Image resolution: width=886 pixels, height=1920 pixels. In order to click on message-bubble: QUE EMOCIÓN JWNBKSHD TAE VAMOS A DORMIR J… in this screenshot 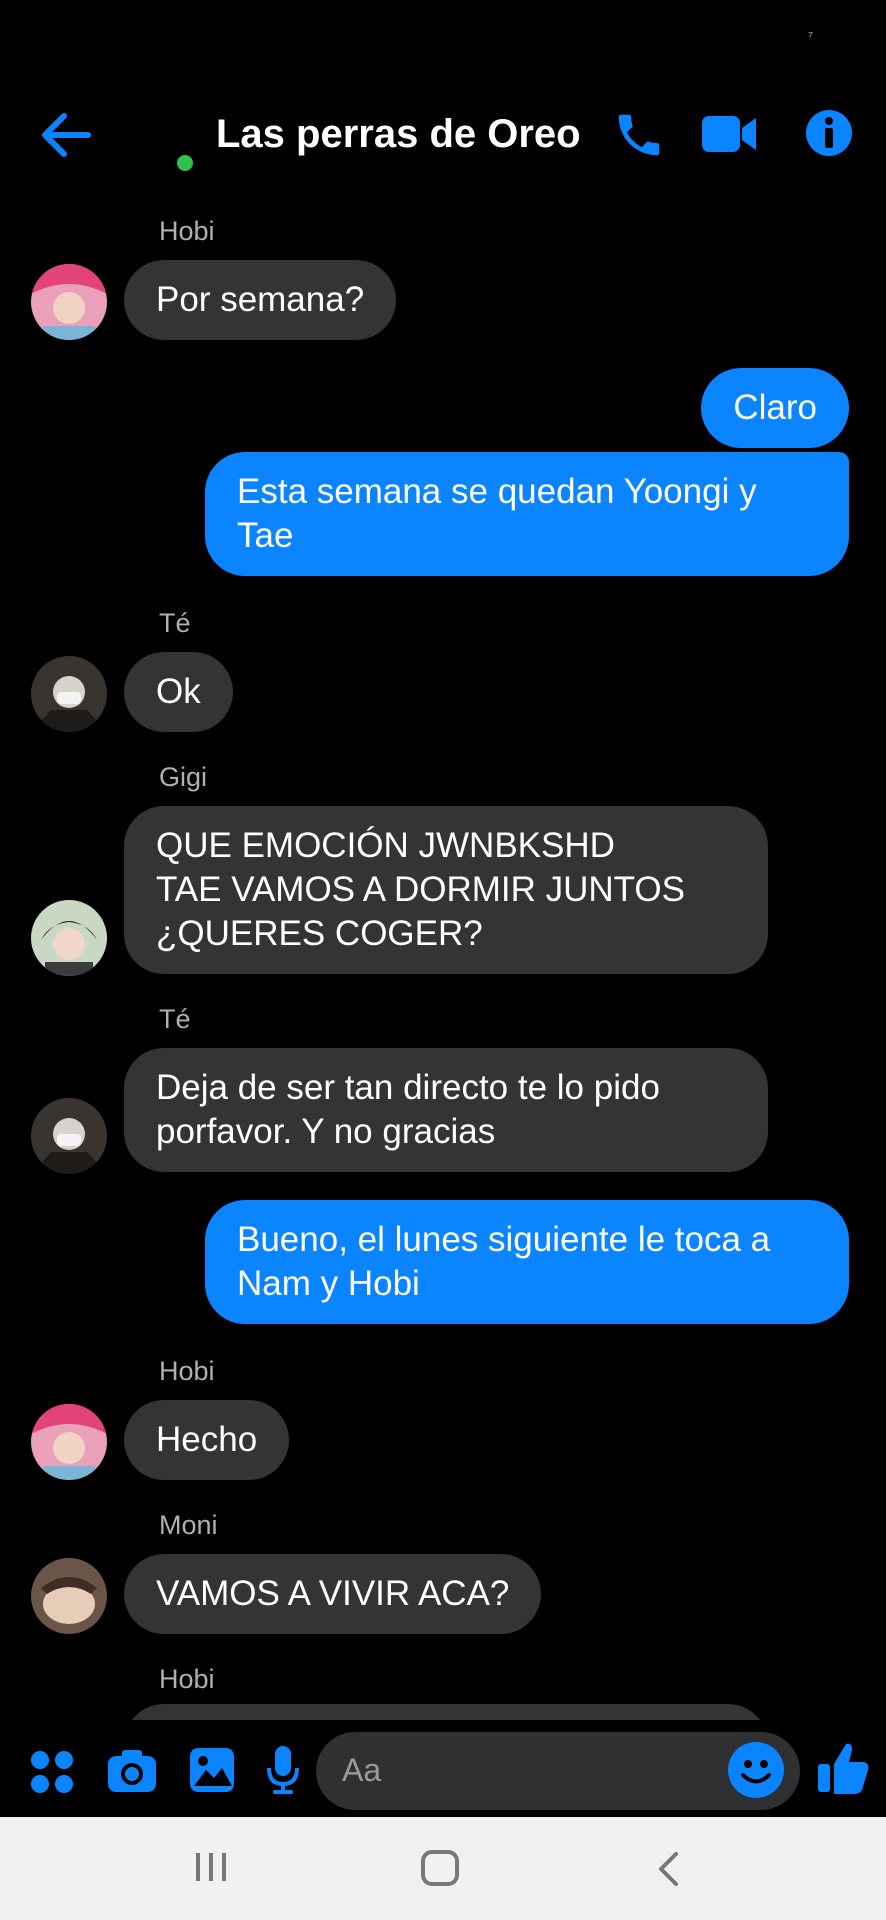, I will do `click(446, 890)`.